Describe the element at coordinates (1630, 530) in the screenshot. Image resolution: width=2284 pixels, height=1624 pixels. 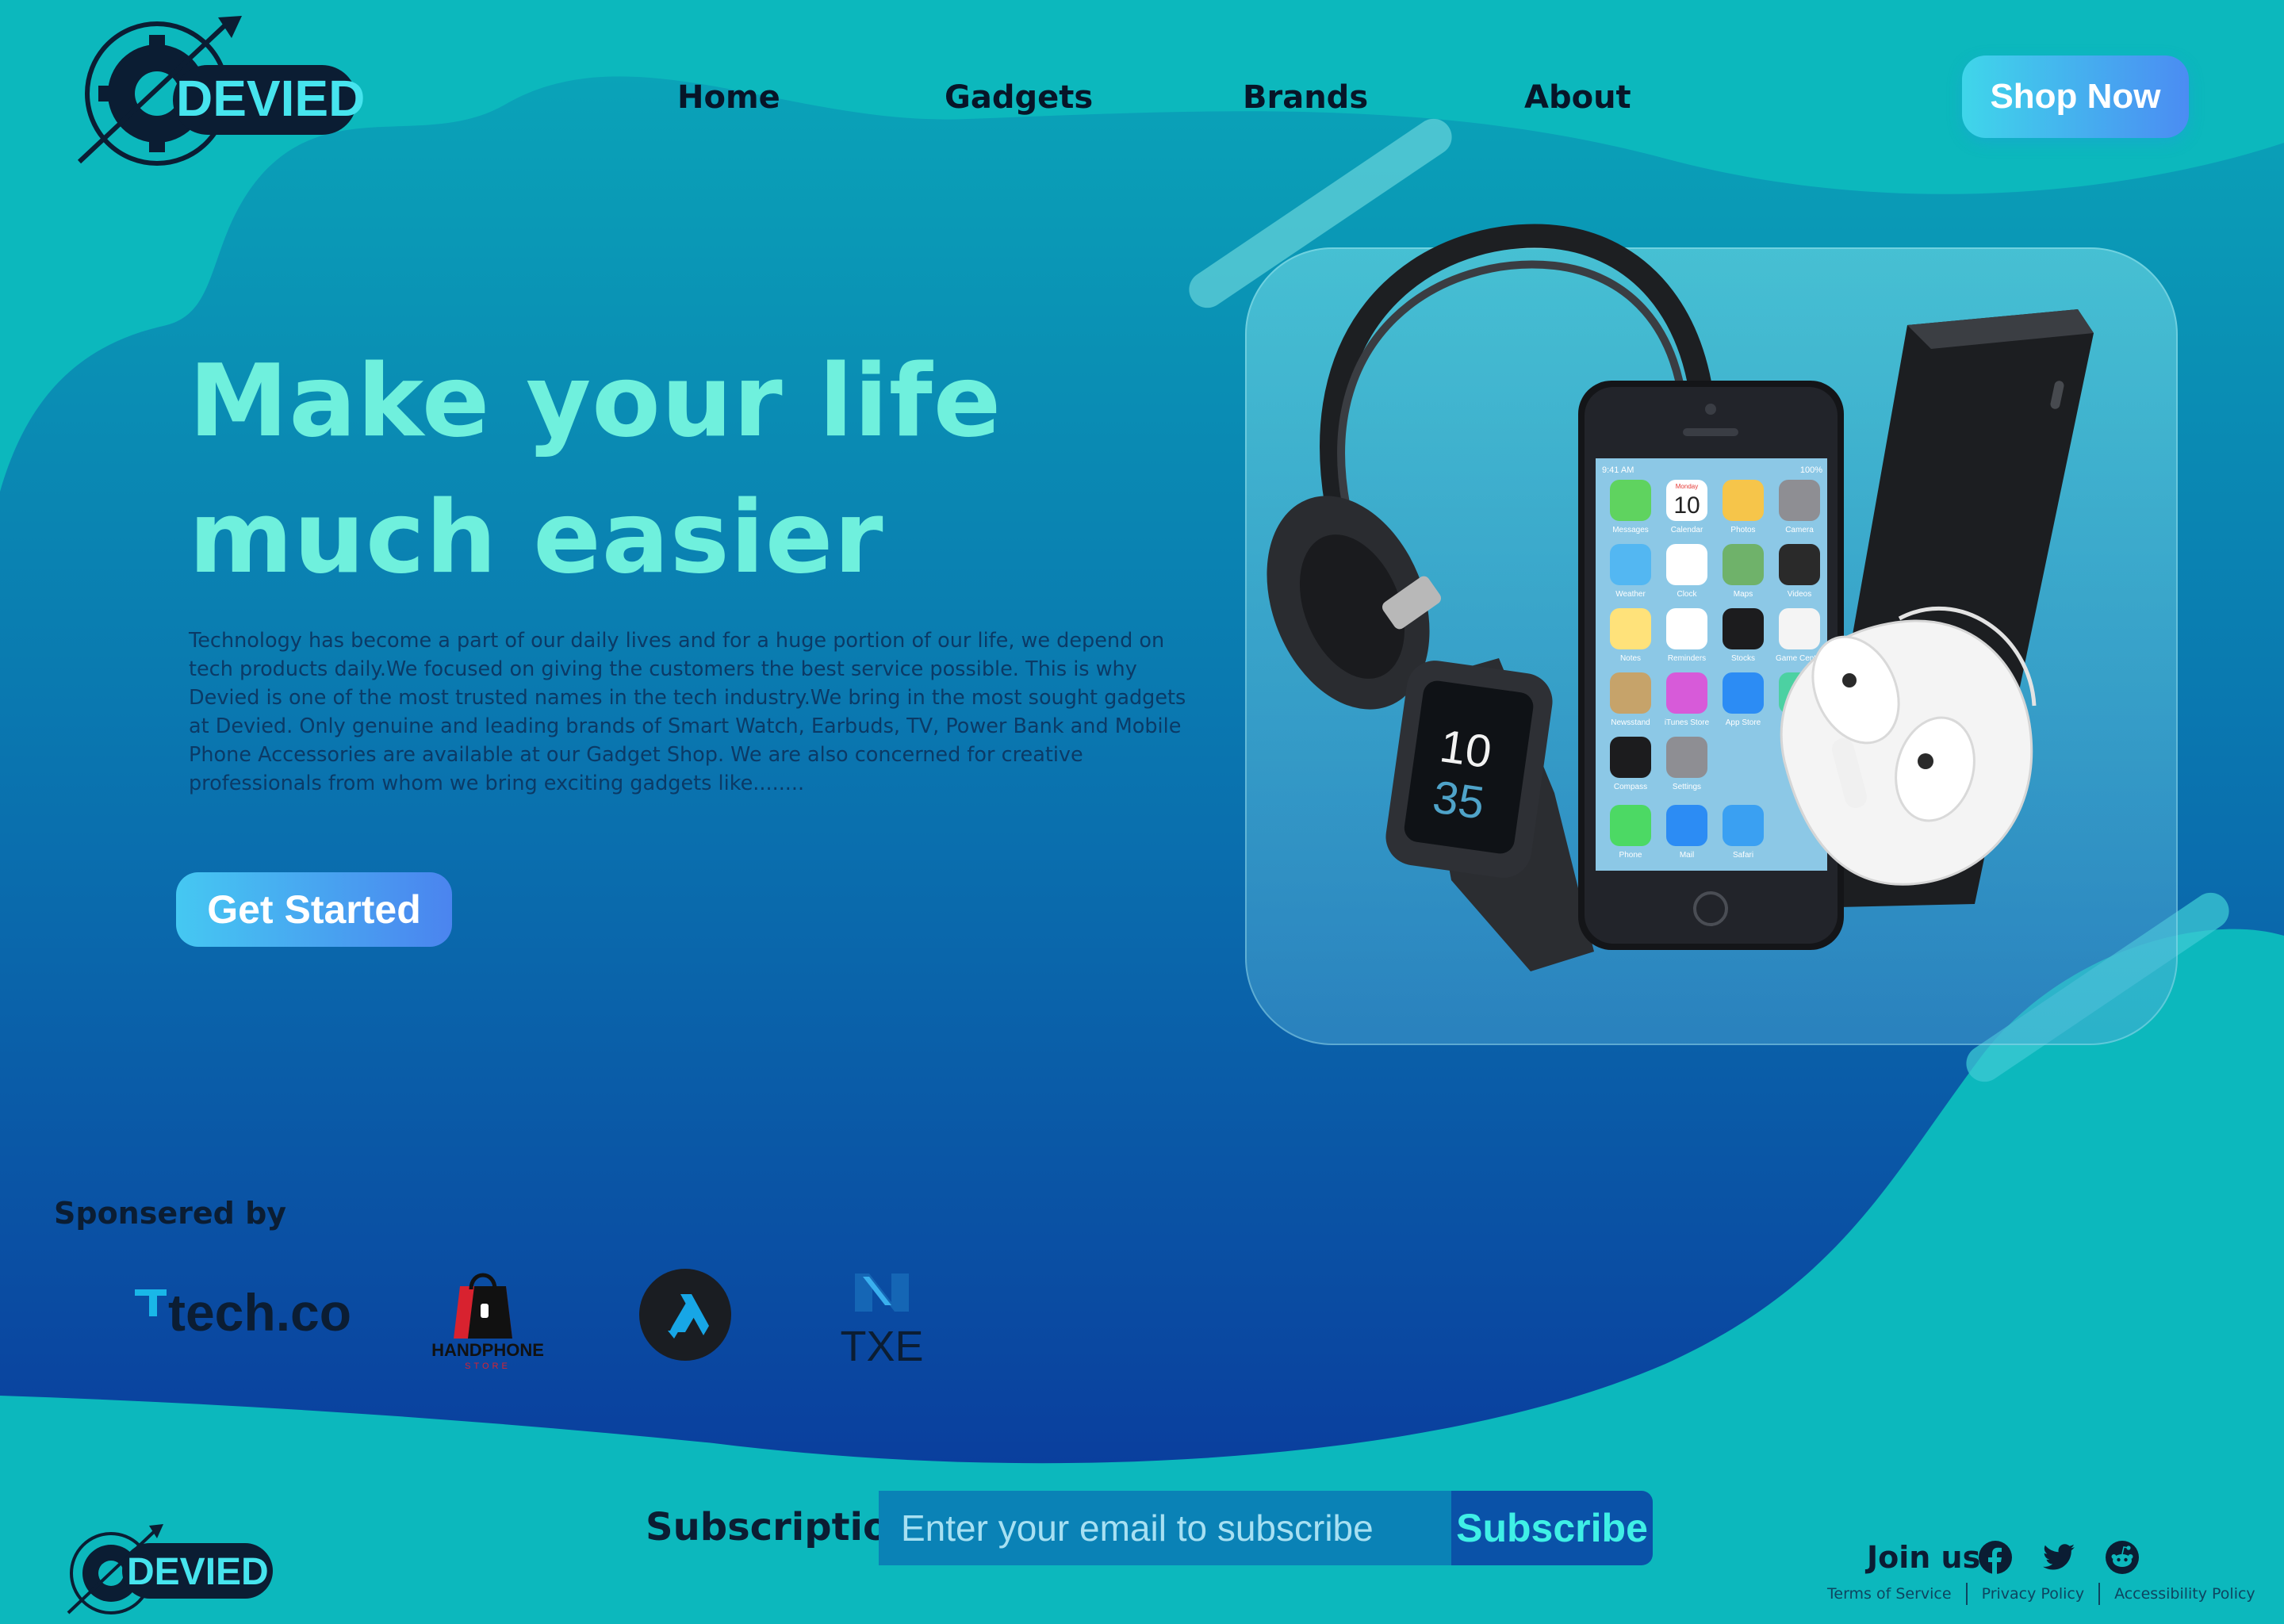
I see `app-label: Messages` at that location.